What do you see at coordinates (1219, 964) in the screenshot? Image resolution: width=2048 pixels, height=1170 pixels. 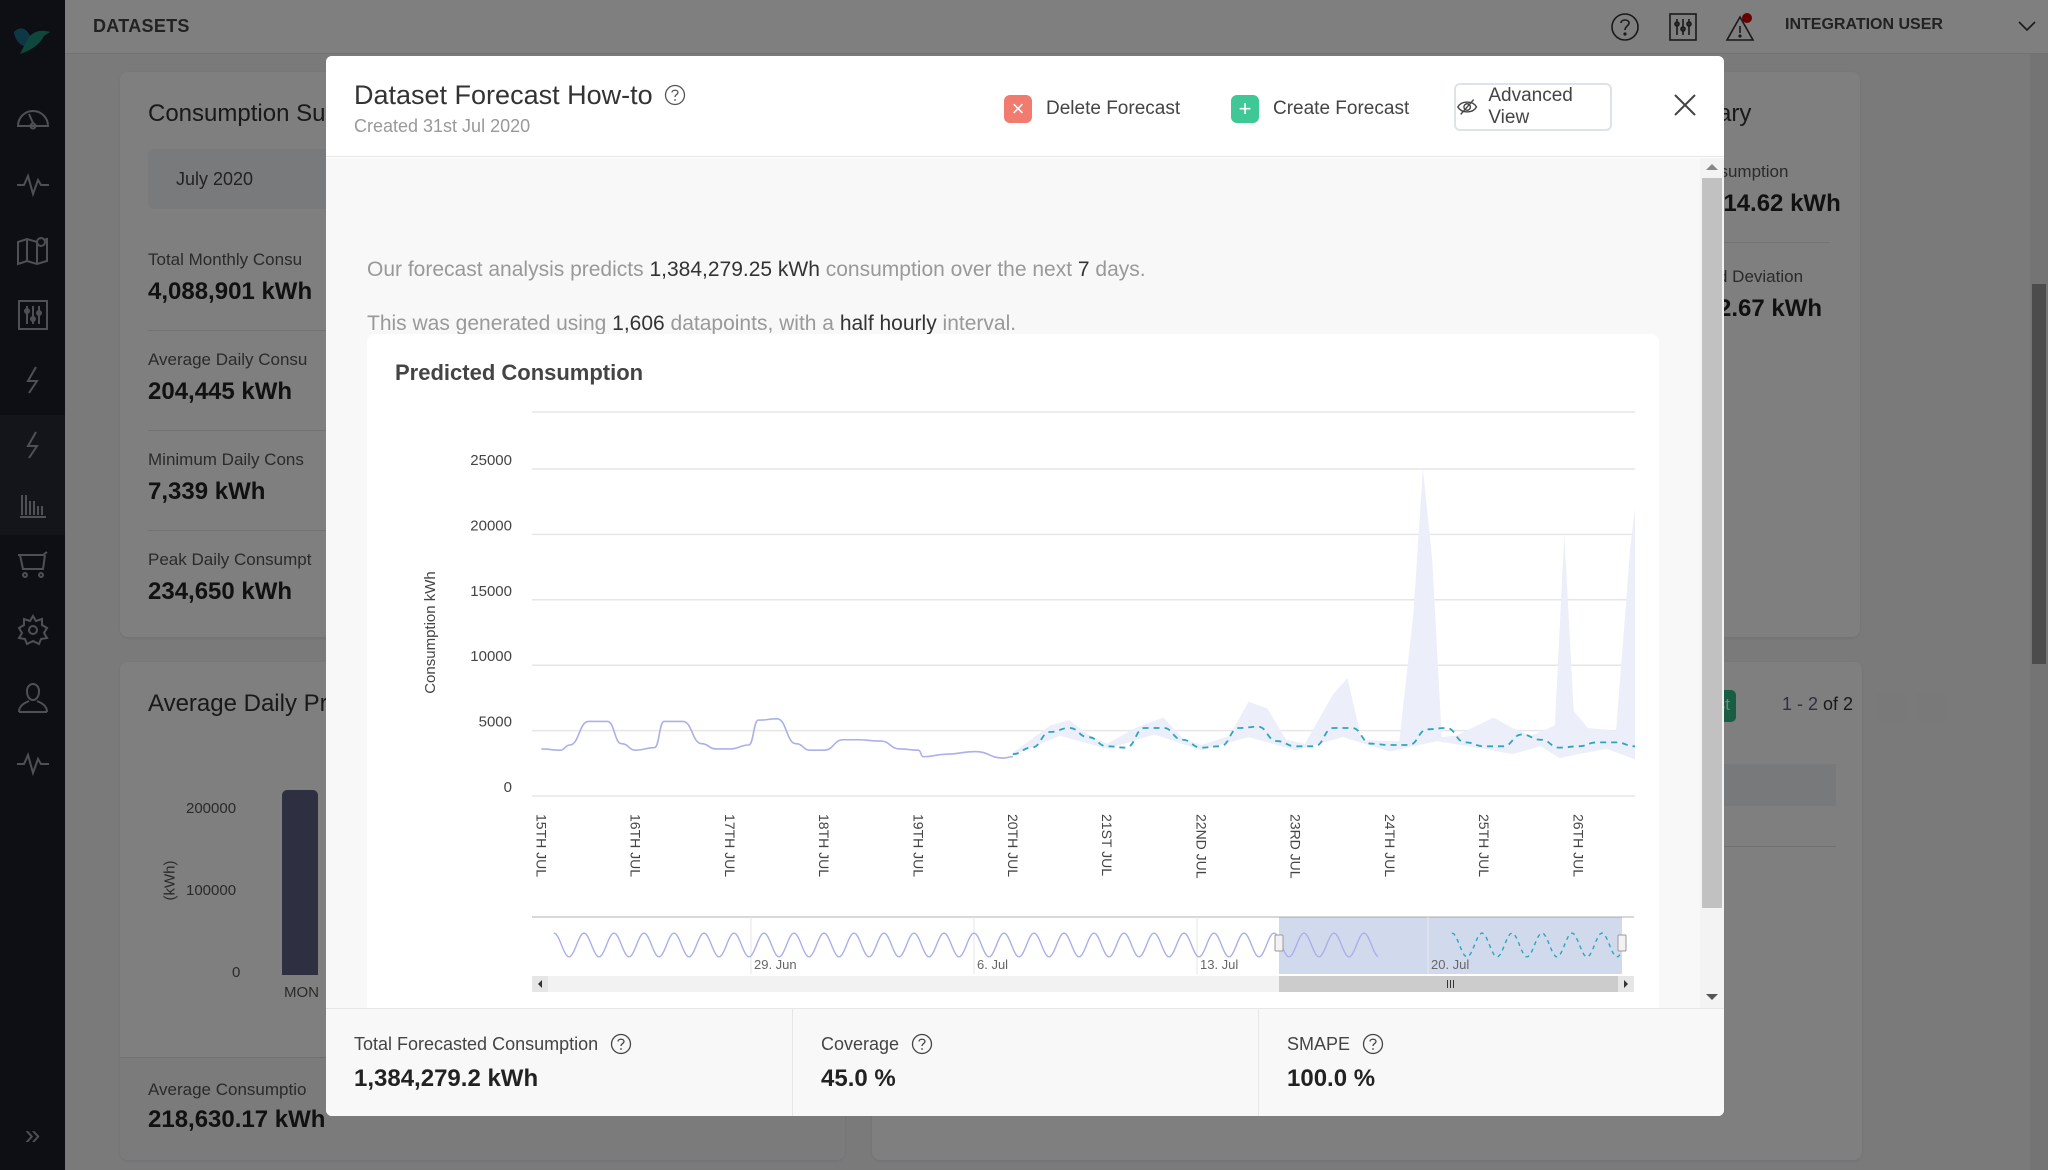 I see `navigator-label: 13. Jul` at bounding box center [1219, 964].